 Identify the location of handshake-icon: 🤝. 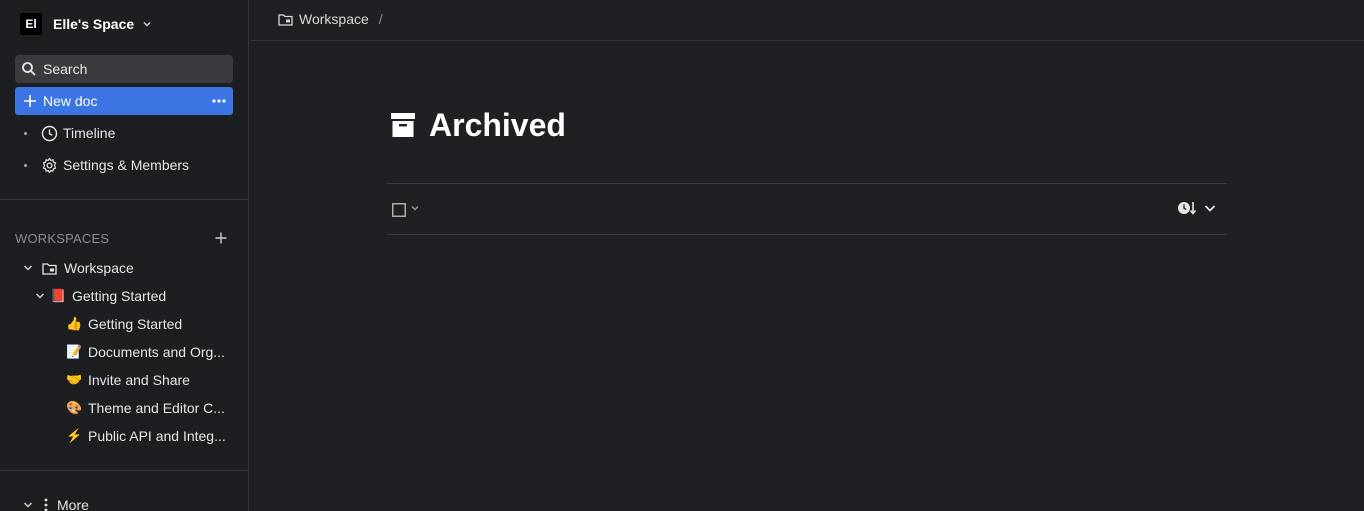
(74, 379).